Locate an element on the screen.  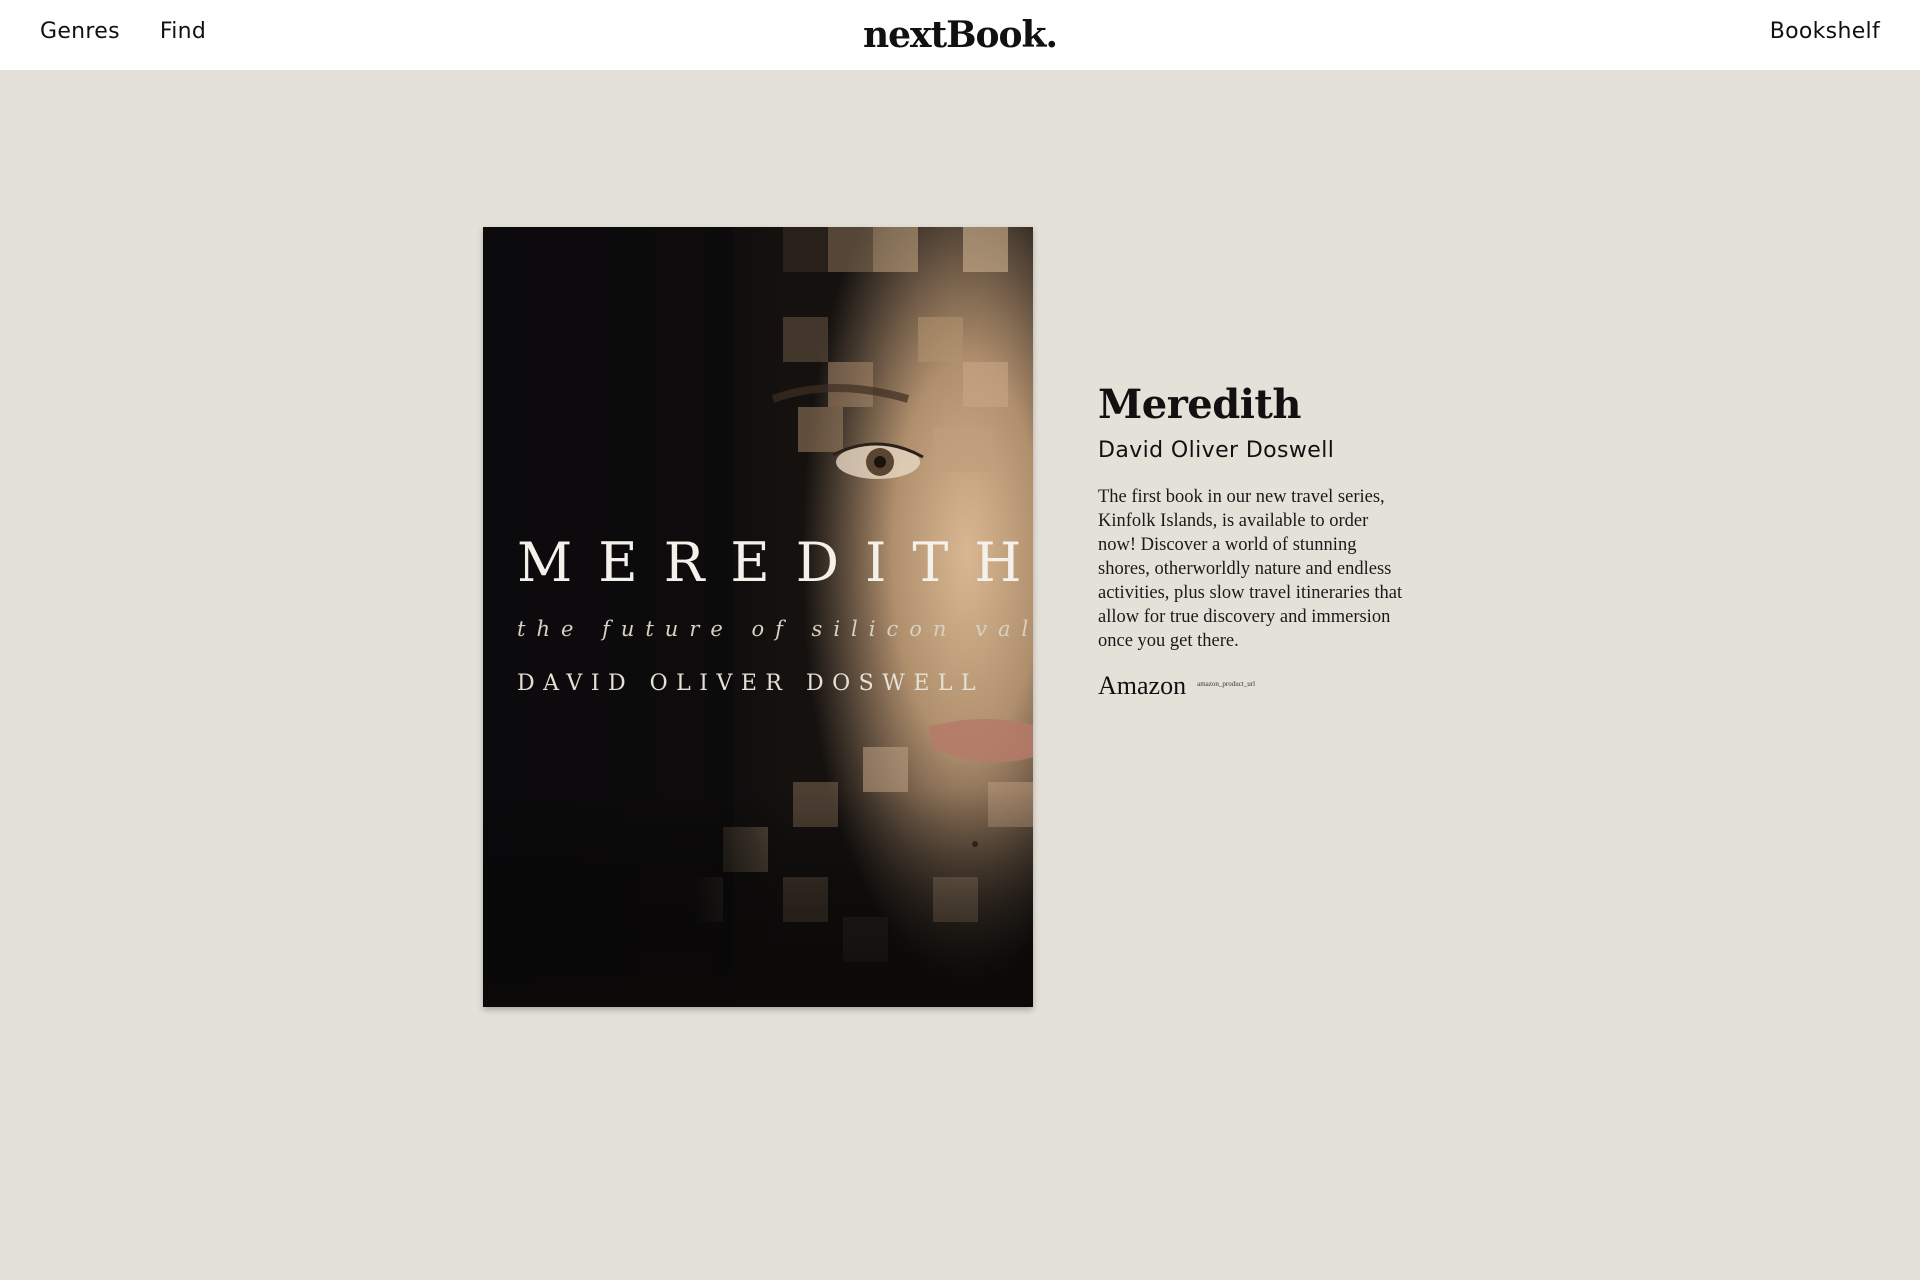
purchase-links: Amazon amazon_product_url is located at coordinates (1253, 686).